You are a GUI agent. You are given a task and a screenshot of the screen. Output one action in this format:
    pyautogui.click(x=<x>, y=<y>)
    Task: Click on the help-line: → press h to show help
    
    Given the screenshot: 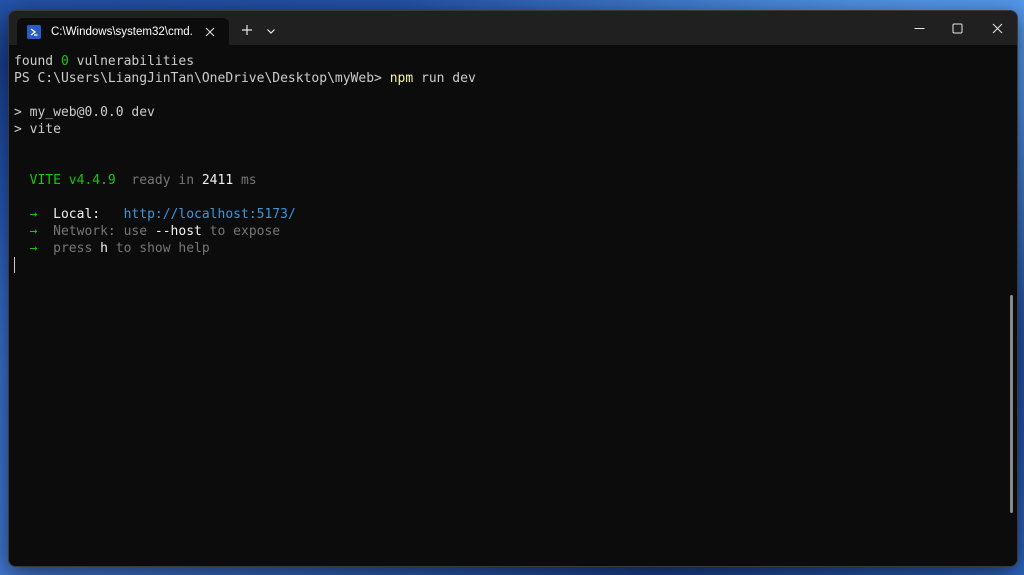 What is the action you would take?
    pyautogui.click(x=112, y=248)
    